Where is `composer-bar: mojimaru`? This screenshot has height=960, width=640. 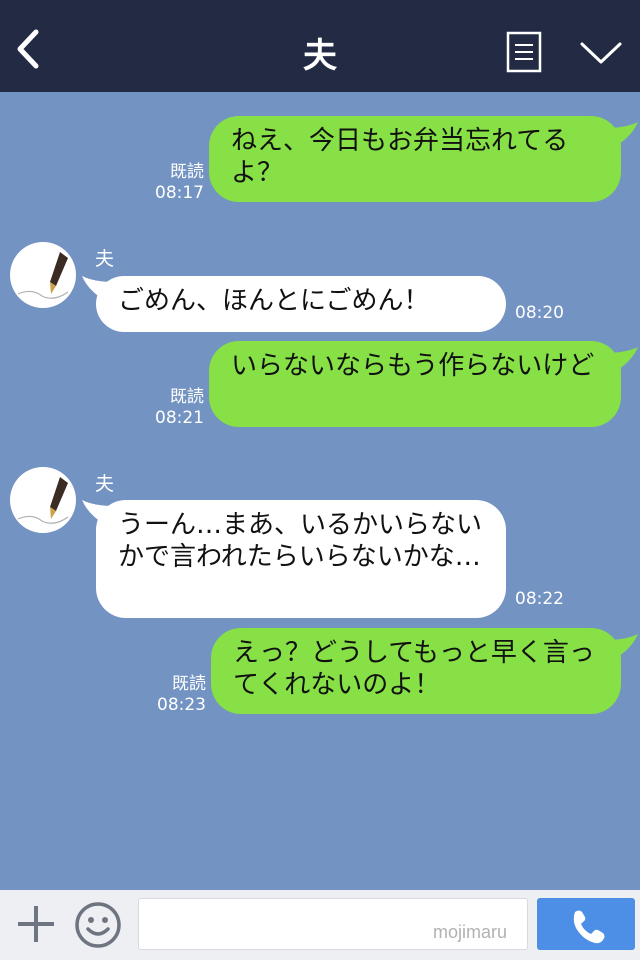 composer-bar: mojimaru is located at coordinates (320, 925).